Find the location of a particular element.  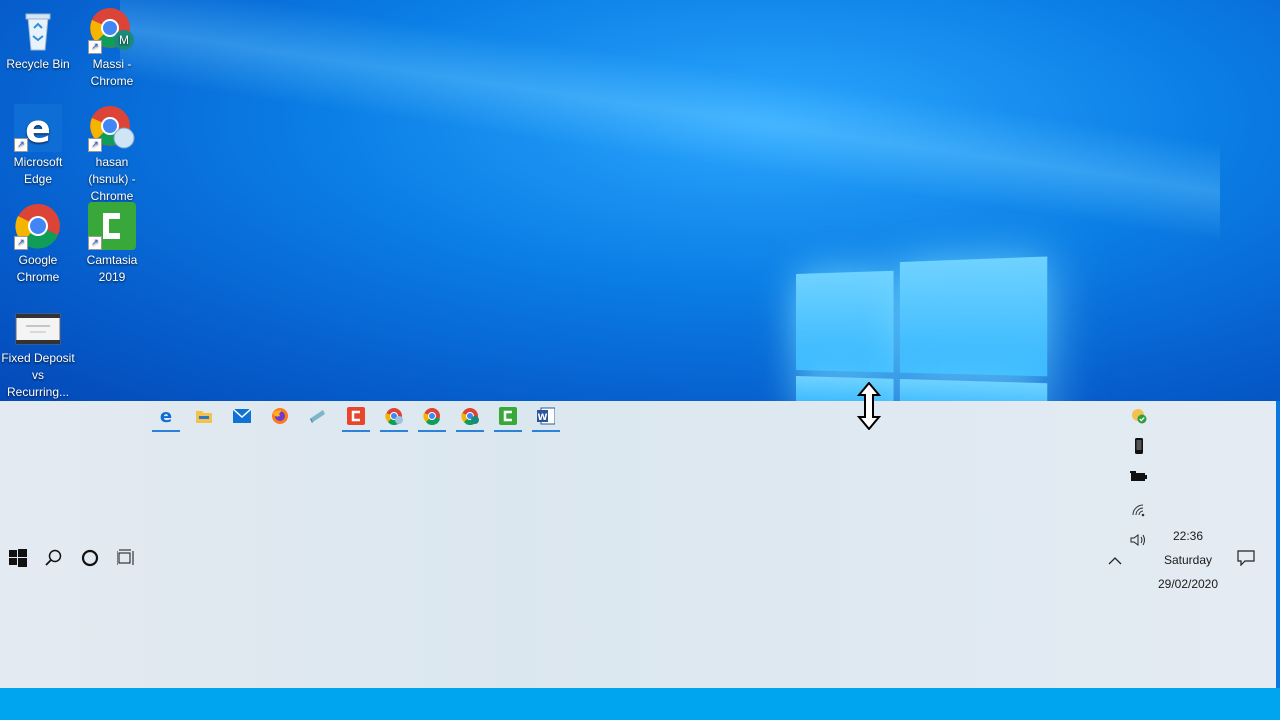

notification-icon is located at coordinates (1246, 560).